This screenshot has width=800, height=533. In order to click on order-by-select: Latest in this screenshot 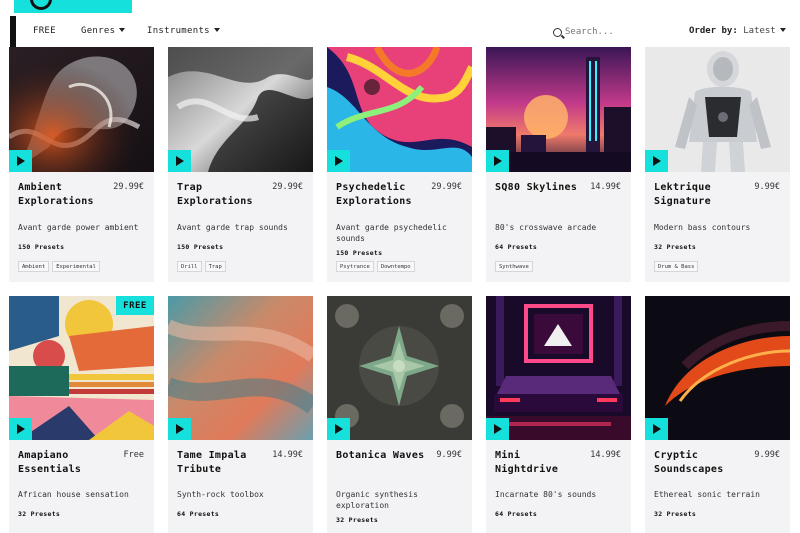, I will do `click(764, 31)`.